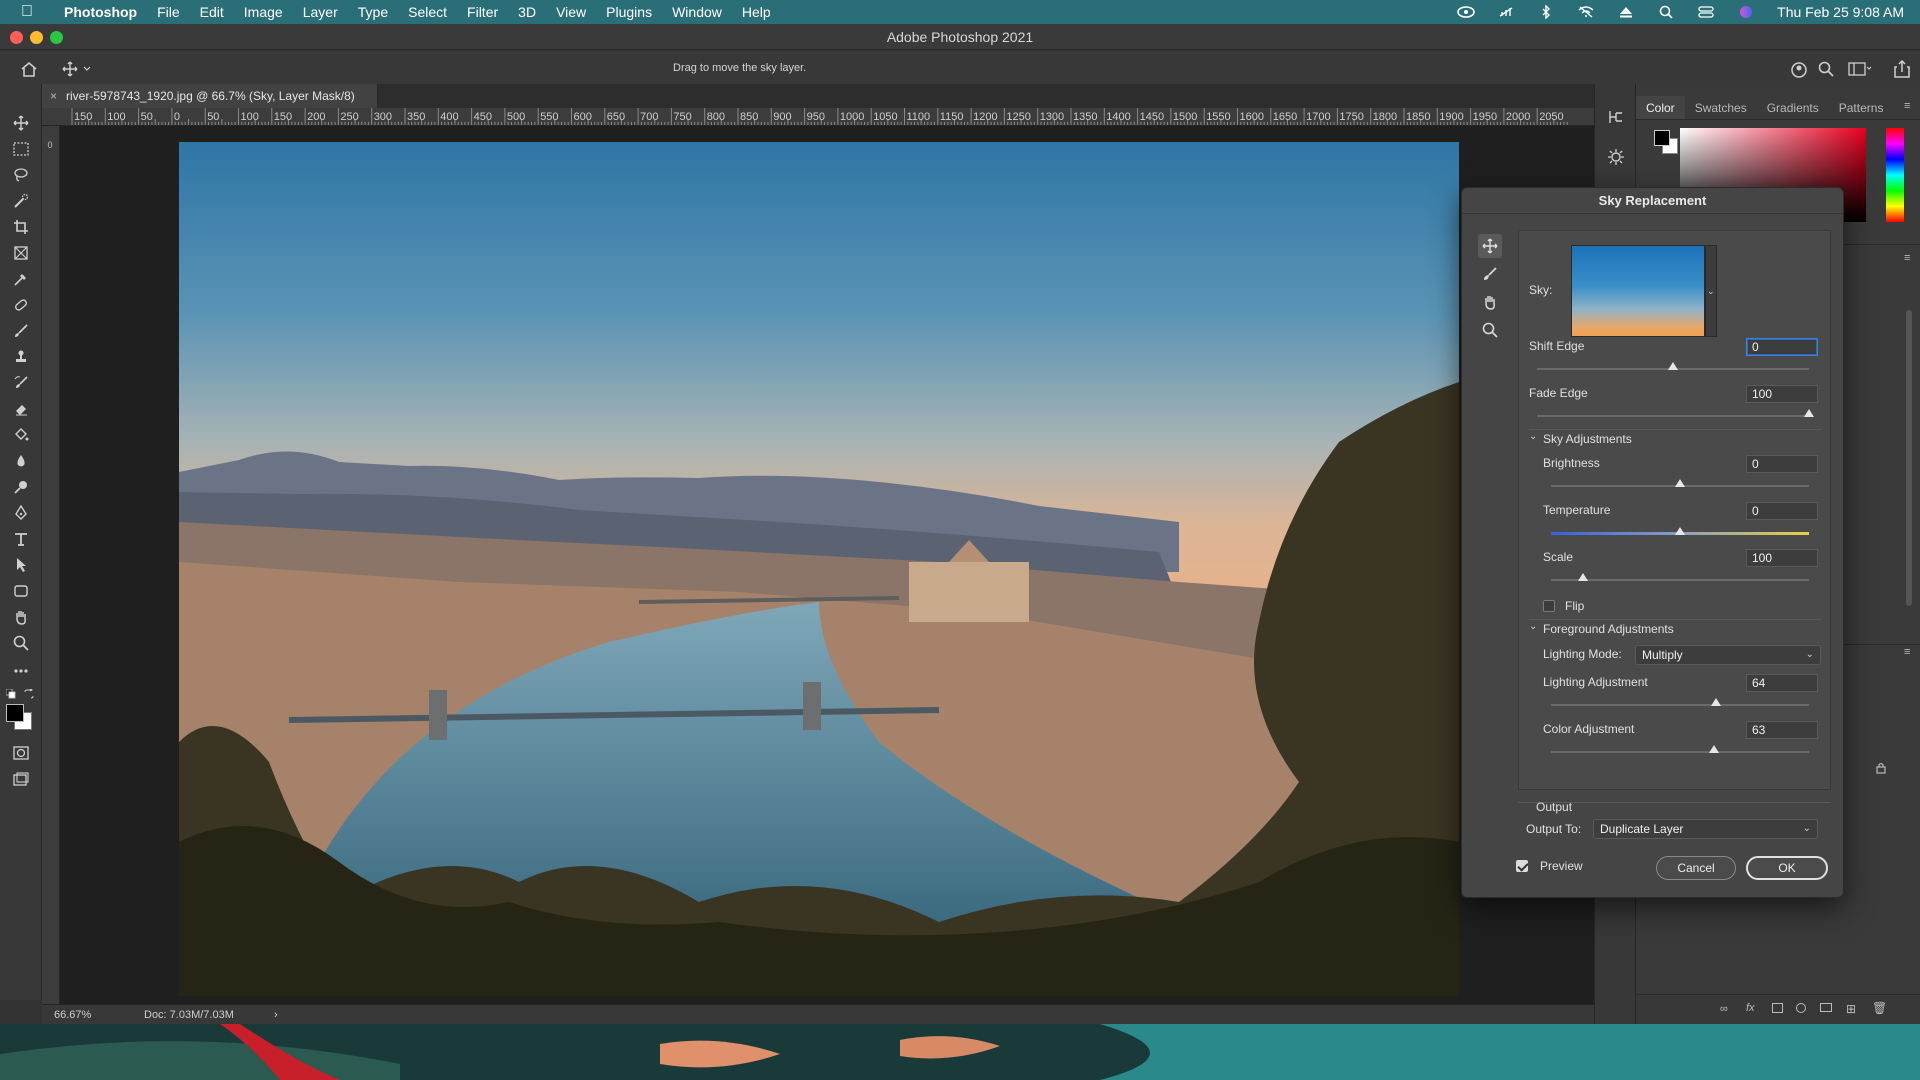 This screenshot has height=1080, width=1920. I want to click on crop-tool-icon, so click(21, 227).